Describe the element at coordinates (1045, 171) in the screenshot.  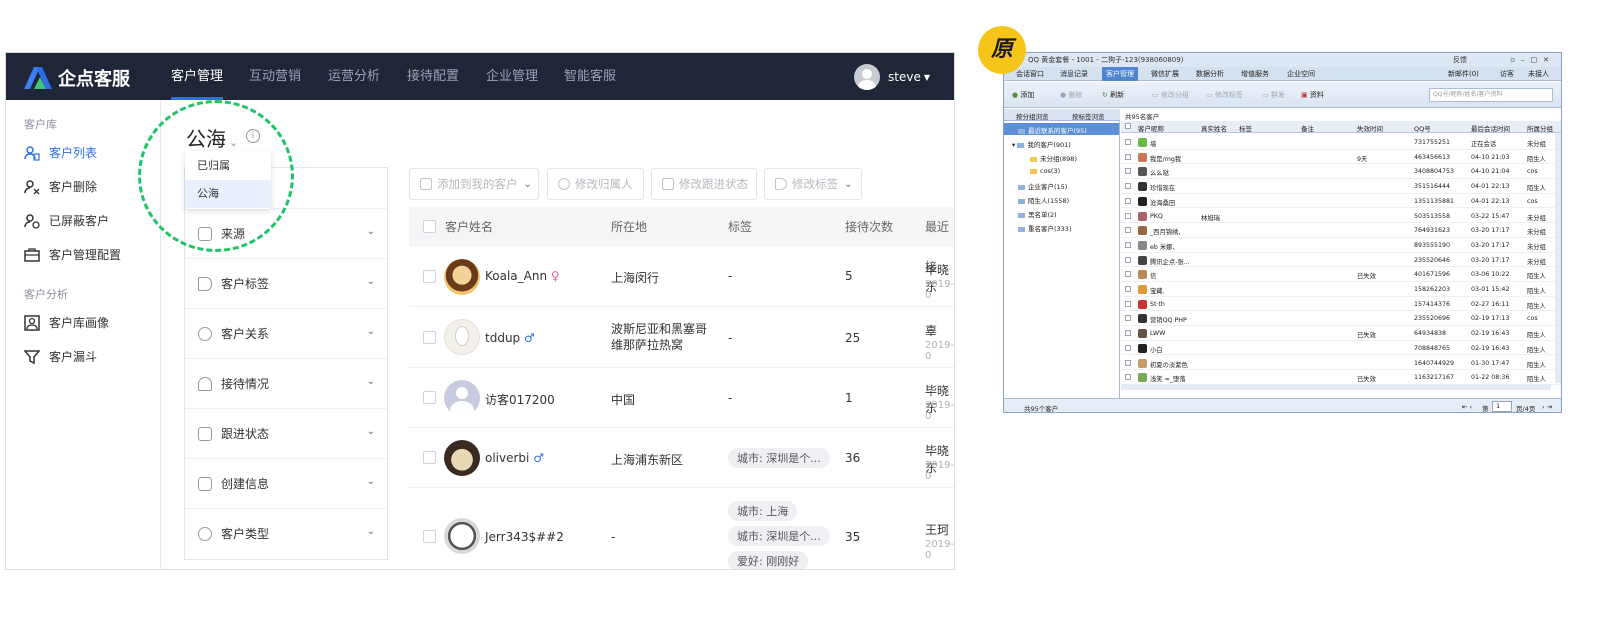
I see `qq-tree-cos: cos(3)` at that location.